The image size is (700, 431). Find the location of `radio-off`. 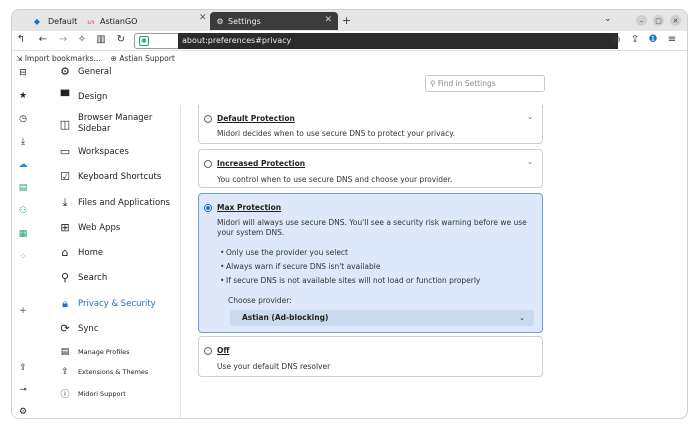

radio-off is located at coordinates (208, 351).